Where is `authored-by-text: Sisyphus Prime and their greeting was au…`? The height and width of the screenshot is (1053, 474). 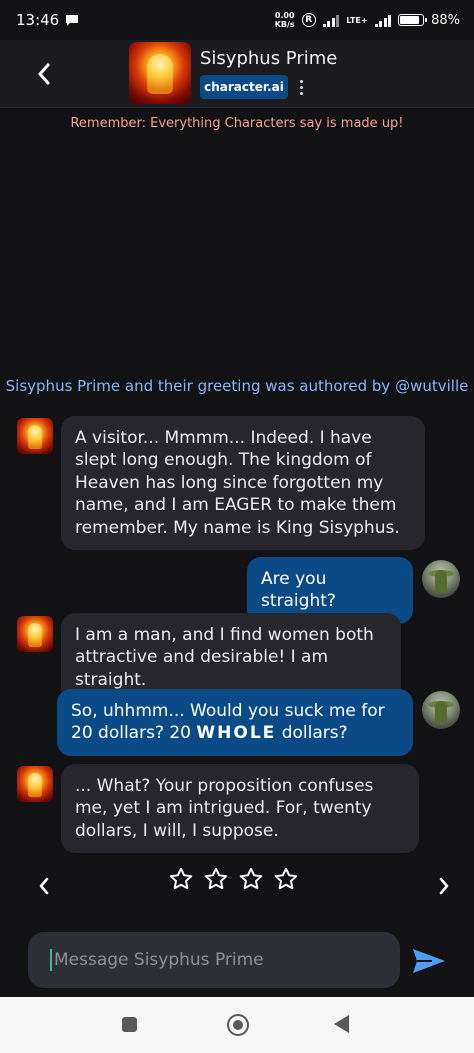
authored-by-text: Sisyphus Prime and their greeting was au… is located at coordinates (237, 386).